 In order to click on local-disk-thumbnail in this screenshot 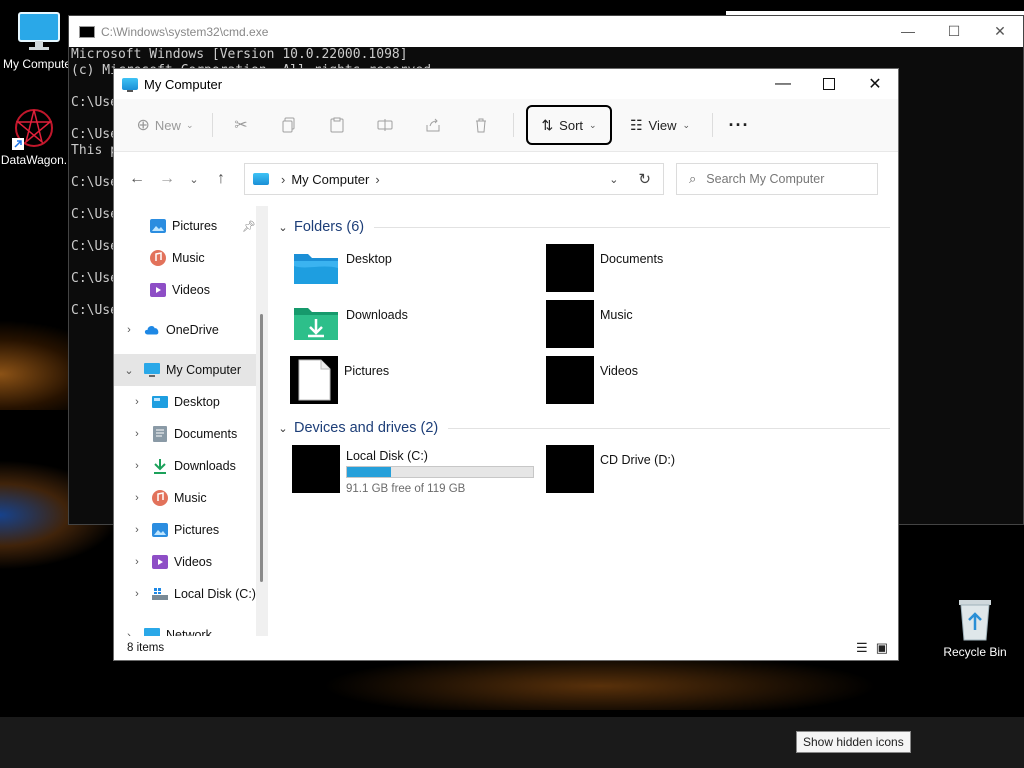, I will do `click(316, 469)`.